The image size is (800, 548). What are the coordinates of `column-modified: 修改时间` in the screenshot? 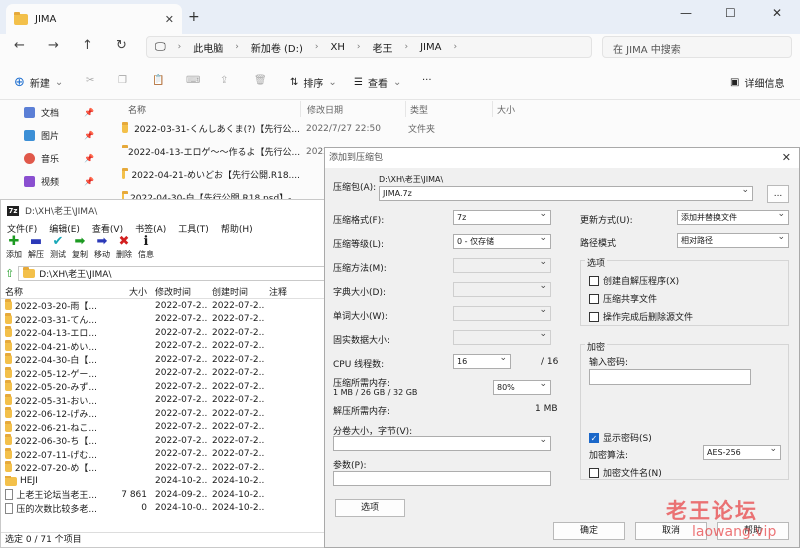 It's located at (179, 291).